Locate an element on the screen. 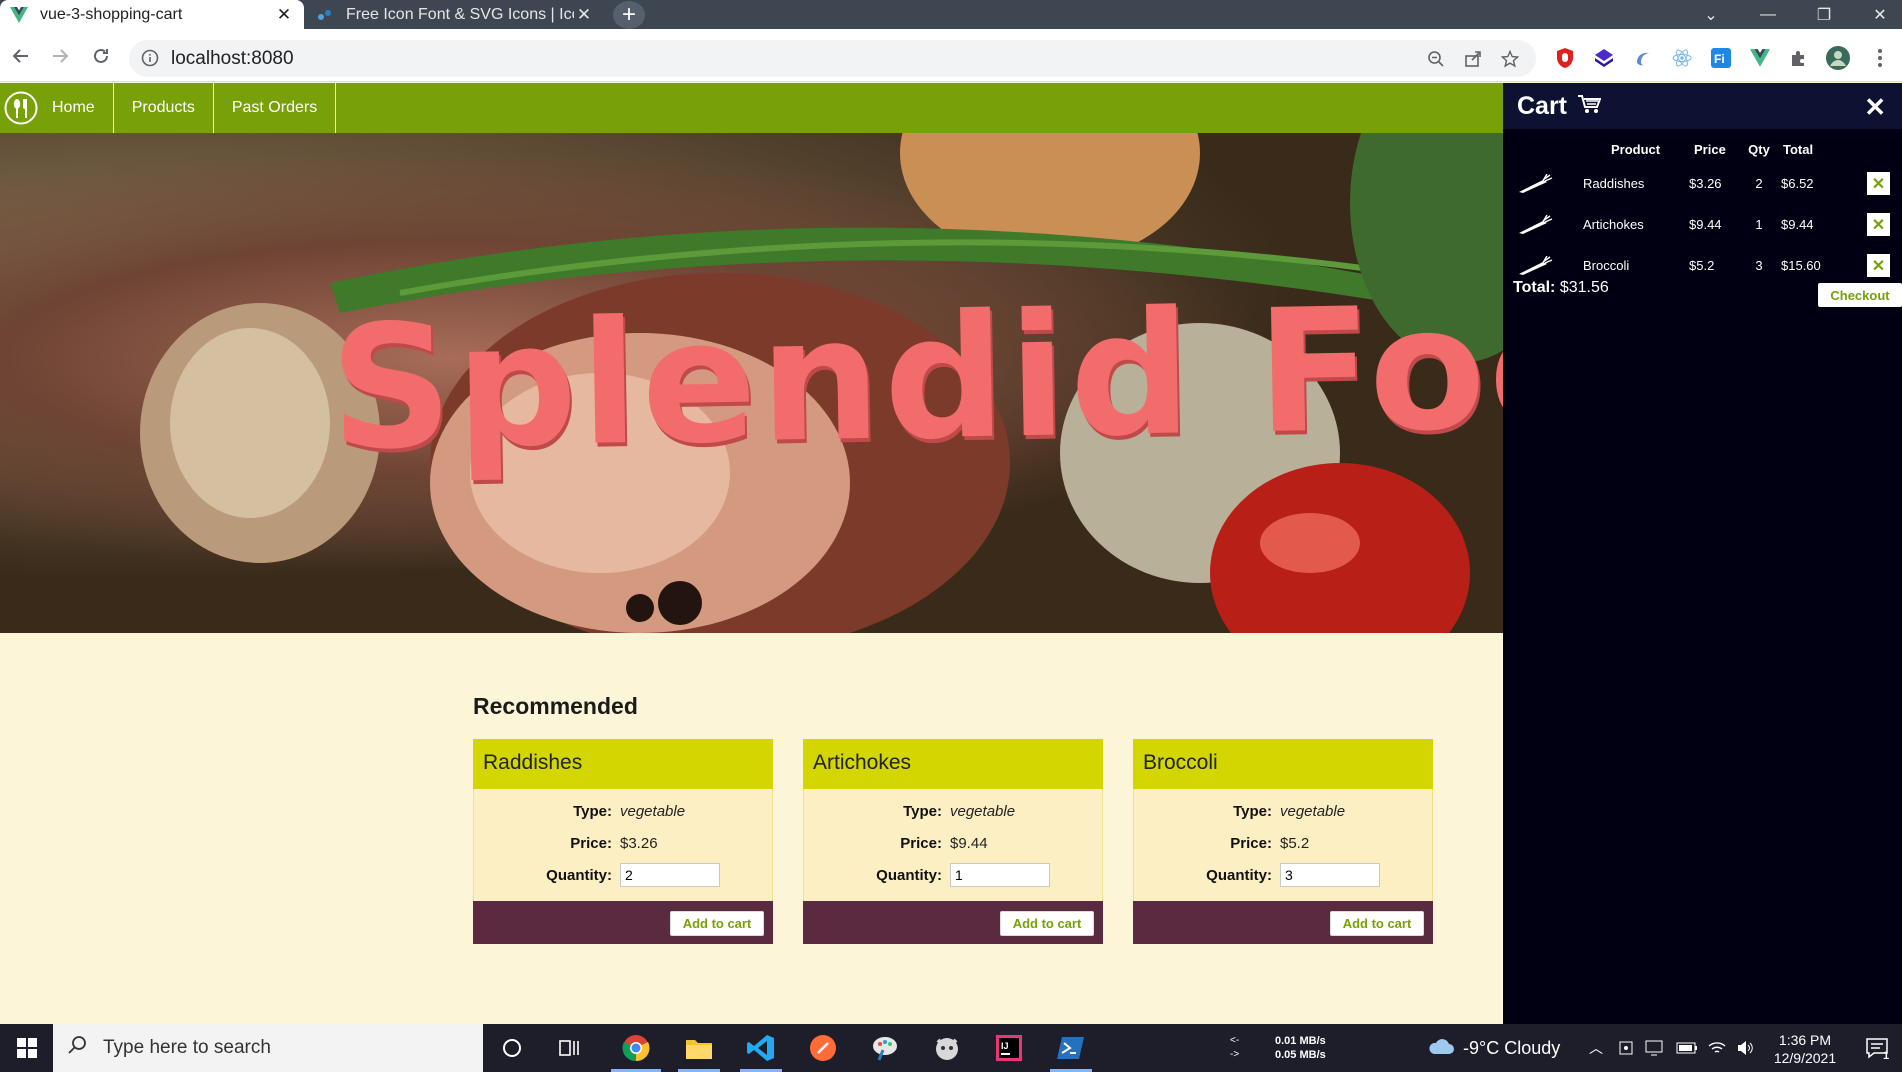  clock: 1:36 PM 12/9/2021 is located at coordinates (1805, 1049).